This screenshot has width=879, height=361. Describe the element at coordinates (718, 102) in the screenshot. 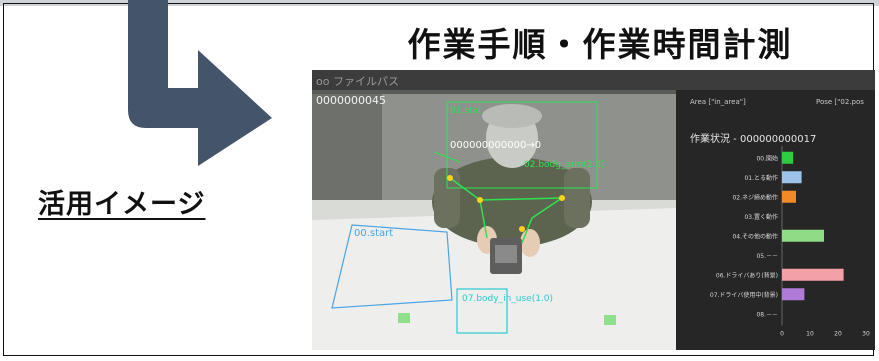

I see `area-label: Area ["in_area"]` at that location.